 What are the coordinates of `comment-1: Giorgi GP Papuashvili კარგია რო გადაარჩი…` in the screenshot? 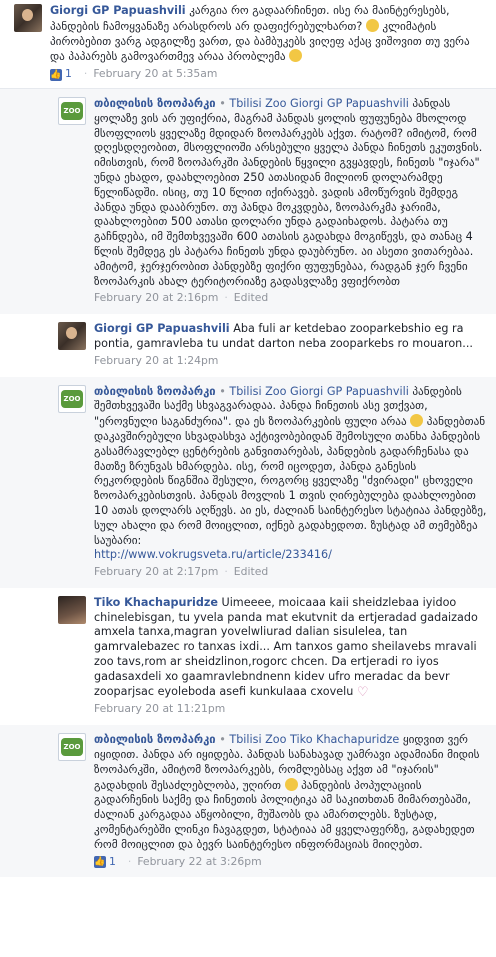 It's located at (248, 44).